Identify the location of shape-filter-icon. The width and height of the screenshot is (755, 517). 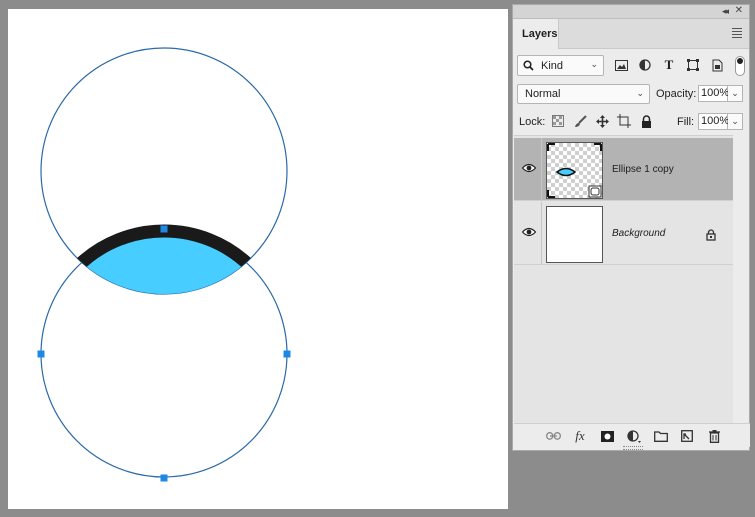
(693, 65).